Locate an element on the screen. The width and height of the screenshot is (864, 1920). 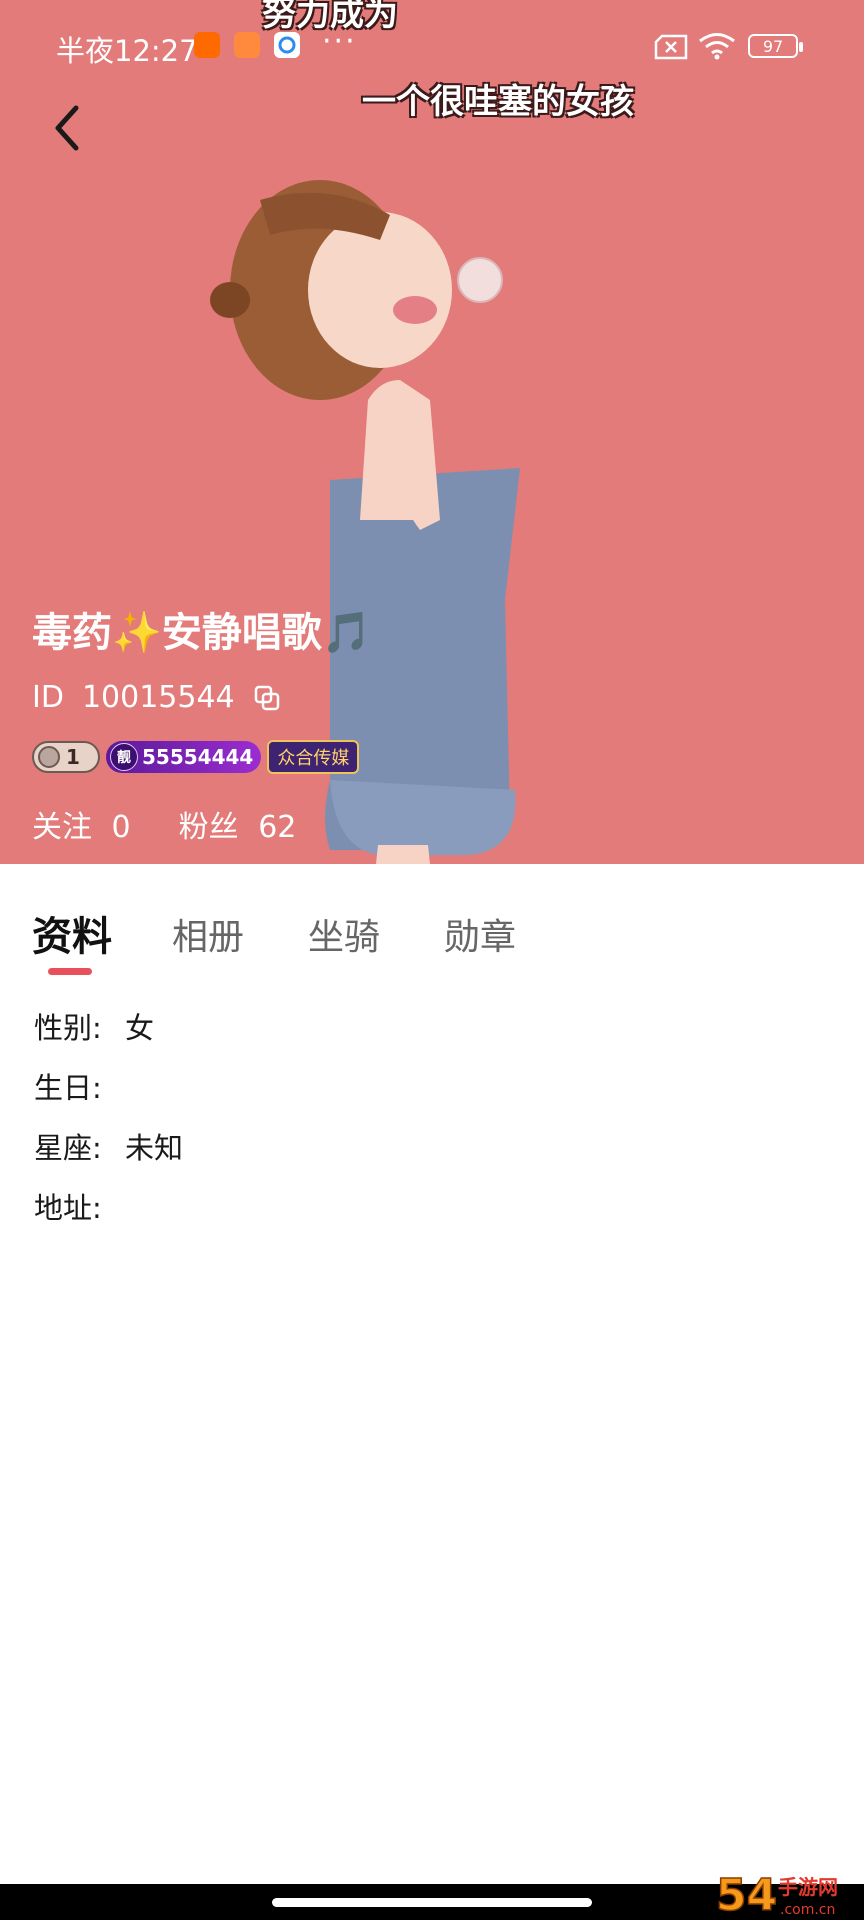
badge-row: 1 靓 55554444 众合传媒 is located at coordinates (196, 757).